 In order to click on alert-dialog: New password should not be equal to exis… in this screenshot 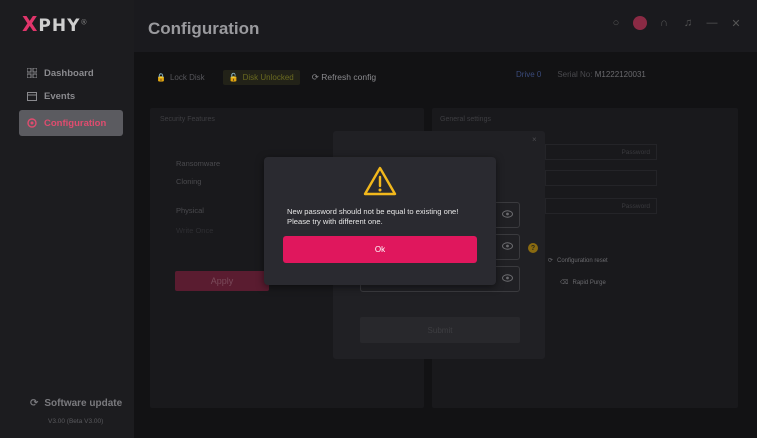, I will do `click(380, 221)`.